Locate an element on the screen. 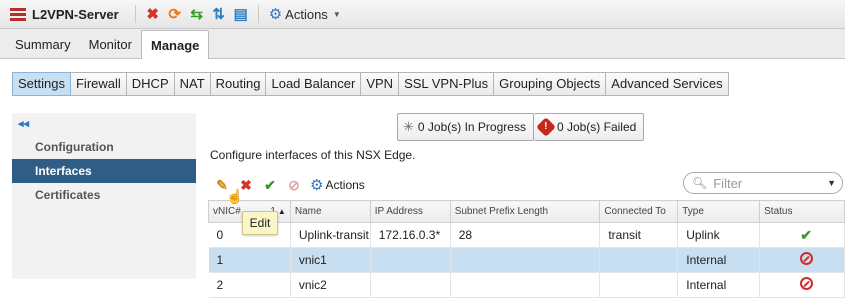  settings-nav: ◂◂ Configuration Interfaces Certificates is located at coordinates (104, 196).